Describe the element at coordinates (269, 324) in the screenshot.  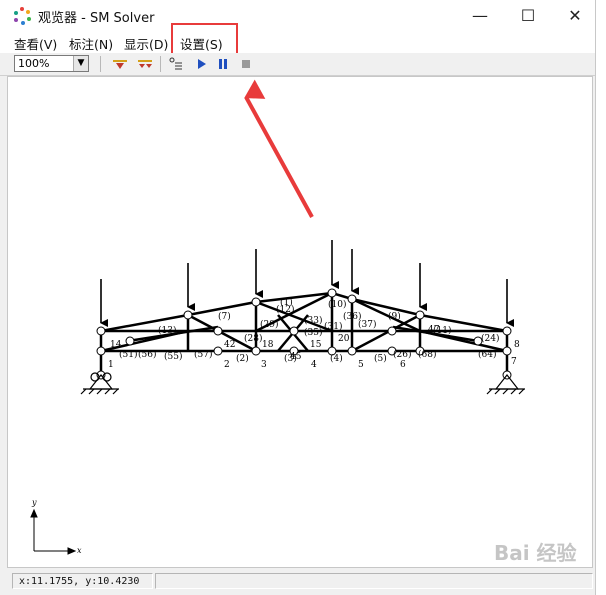
I see `member-label: (29)` at that location.